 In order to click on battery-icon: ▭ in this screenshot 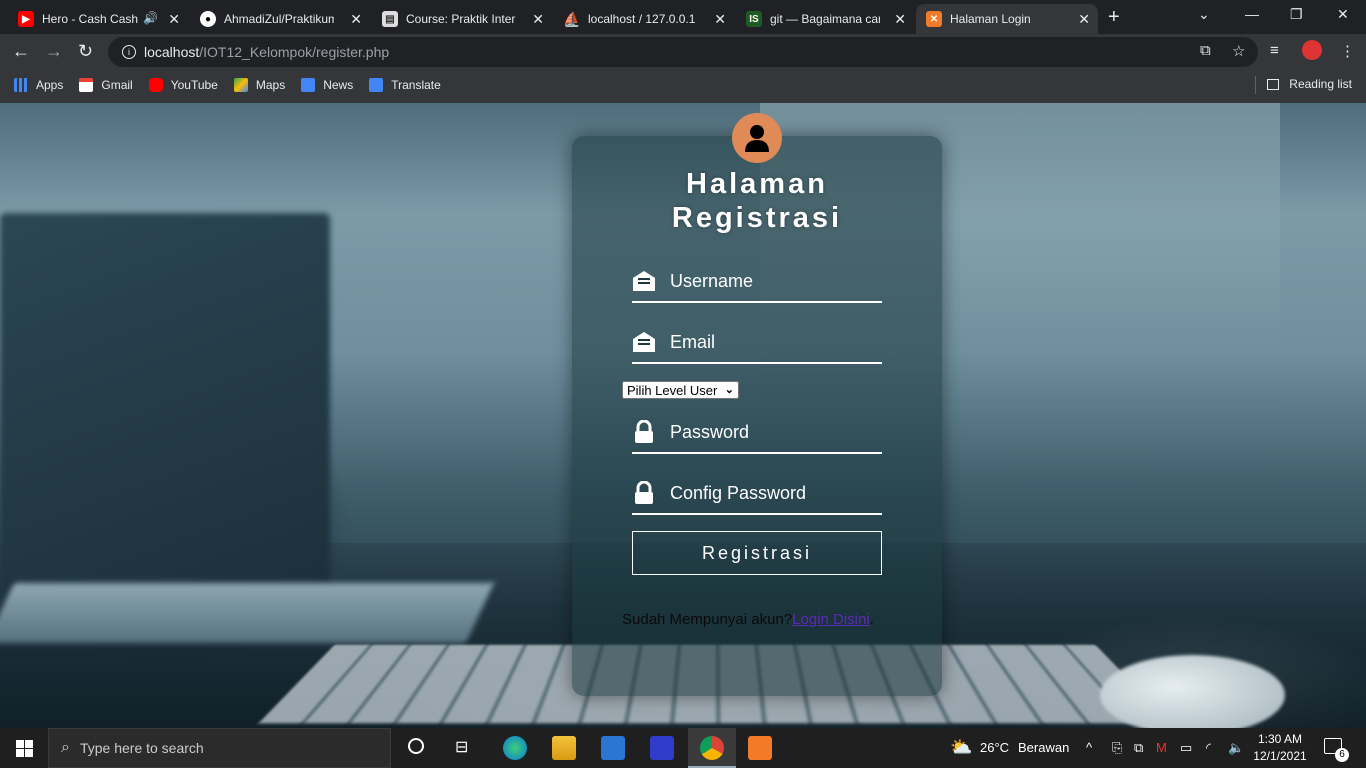, I will do `click(1186, 748)`.